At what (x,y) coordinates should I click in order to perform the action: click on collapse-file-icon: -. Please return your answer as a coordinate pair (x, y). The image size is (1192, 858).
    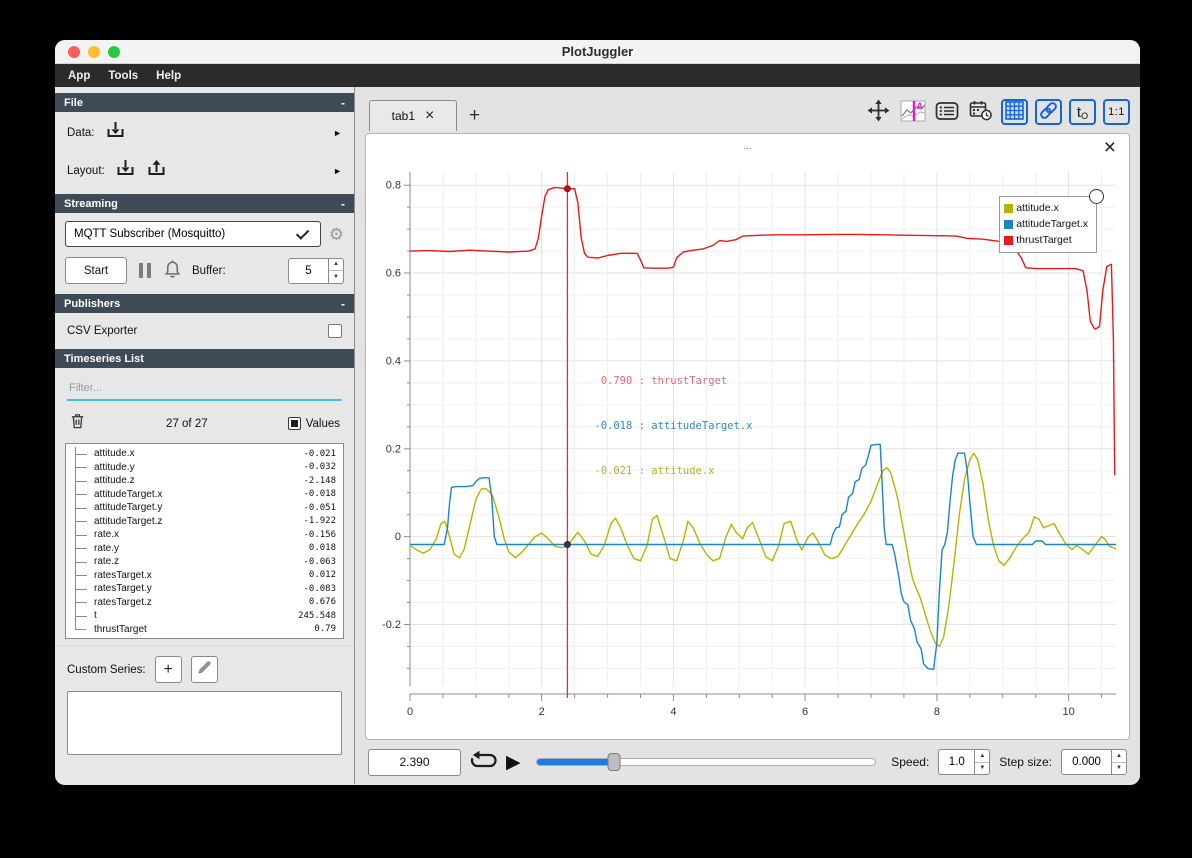
    Looking at the image, I should click on (343, 103).